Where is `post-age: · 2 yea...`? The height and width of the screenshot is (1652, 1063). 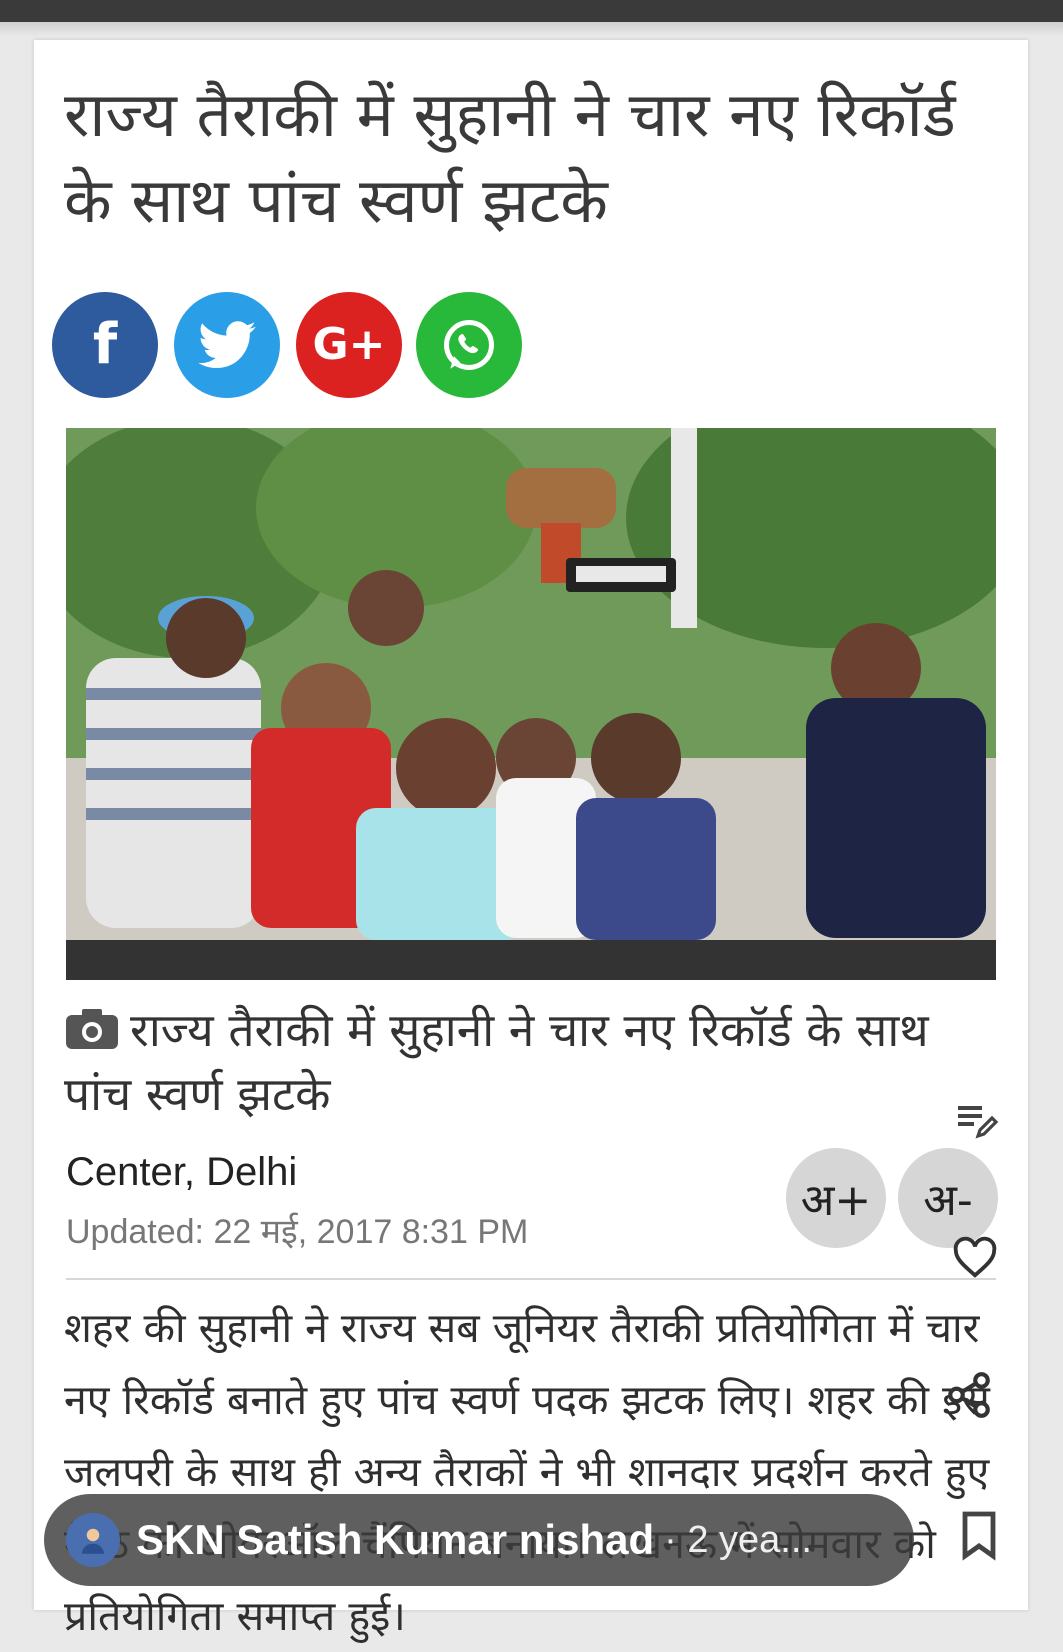 post-age: · 2 yea... is located at coordinates (738, 1539).